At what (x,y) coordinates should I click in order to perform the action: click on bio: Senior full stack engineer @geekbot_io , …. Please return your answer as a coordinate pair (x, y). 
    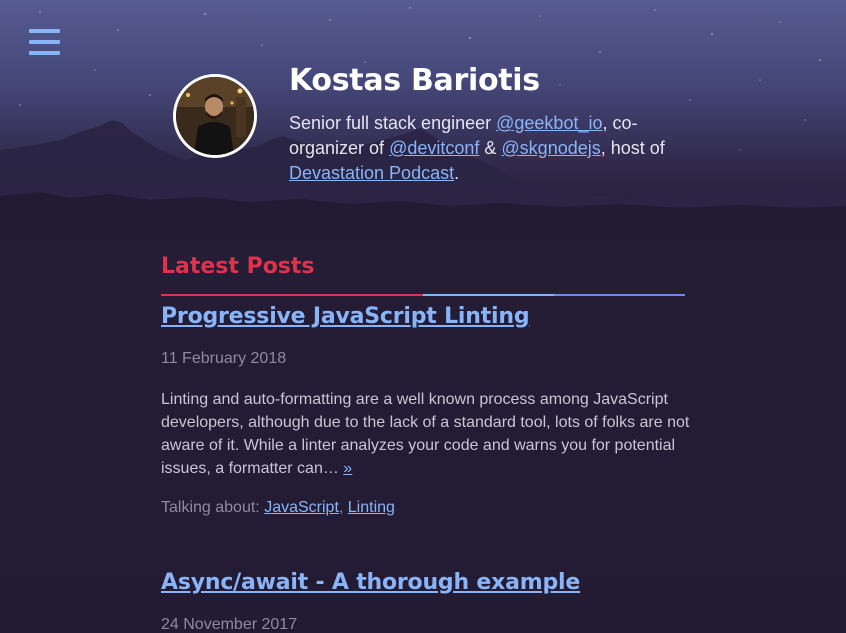
    Looking at the image, I should click on (489, 148).